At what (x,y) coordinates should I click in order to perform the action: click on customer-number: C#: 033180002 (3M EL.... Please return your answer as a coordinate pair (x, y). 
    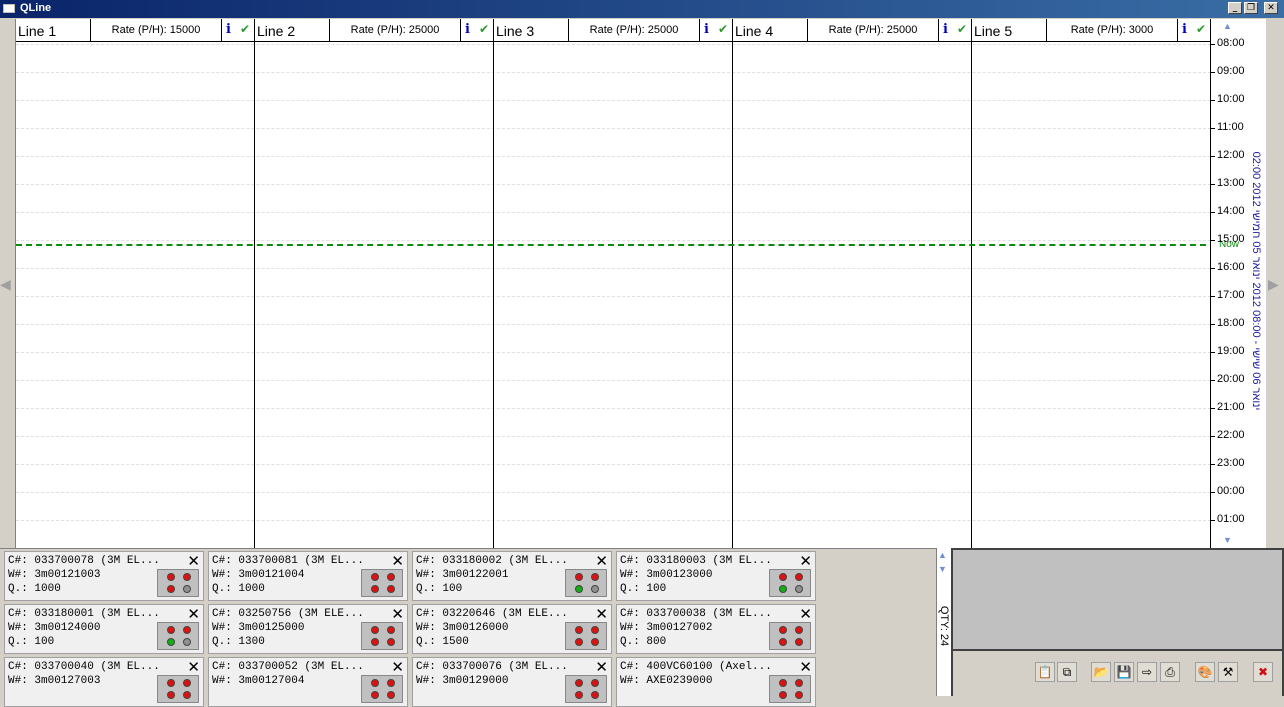
    Looking at the image, I should click on (492, 561).